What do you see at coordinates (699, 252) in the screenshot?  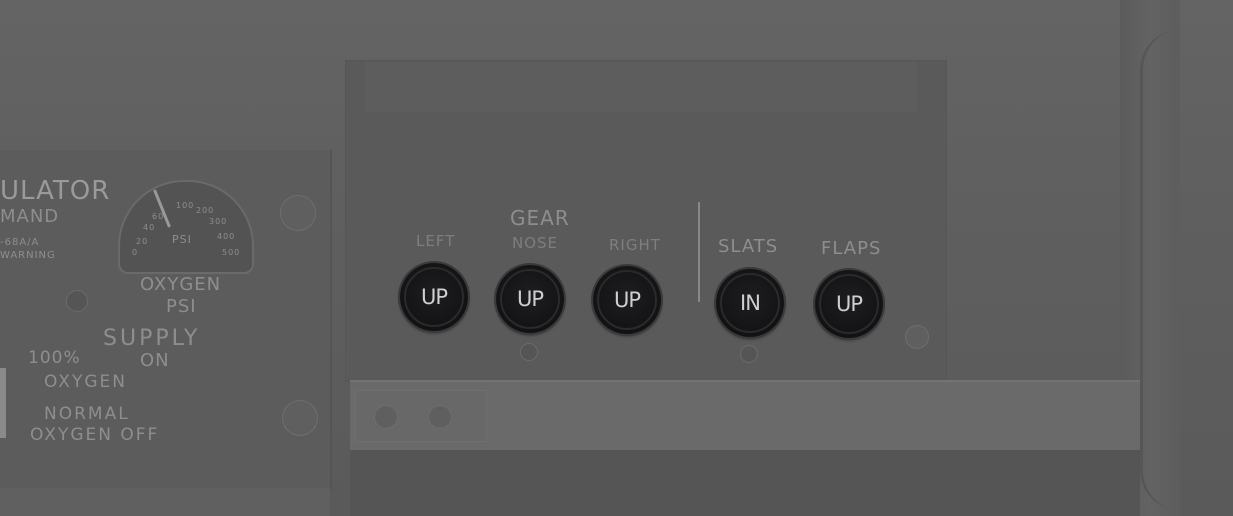 I see `panel-divider` at bounding box center [699, 252].